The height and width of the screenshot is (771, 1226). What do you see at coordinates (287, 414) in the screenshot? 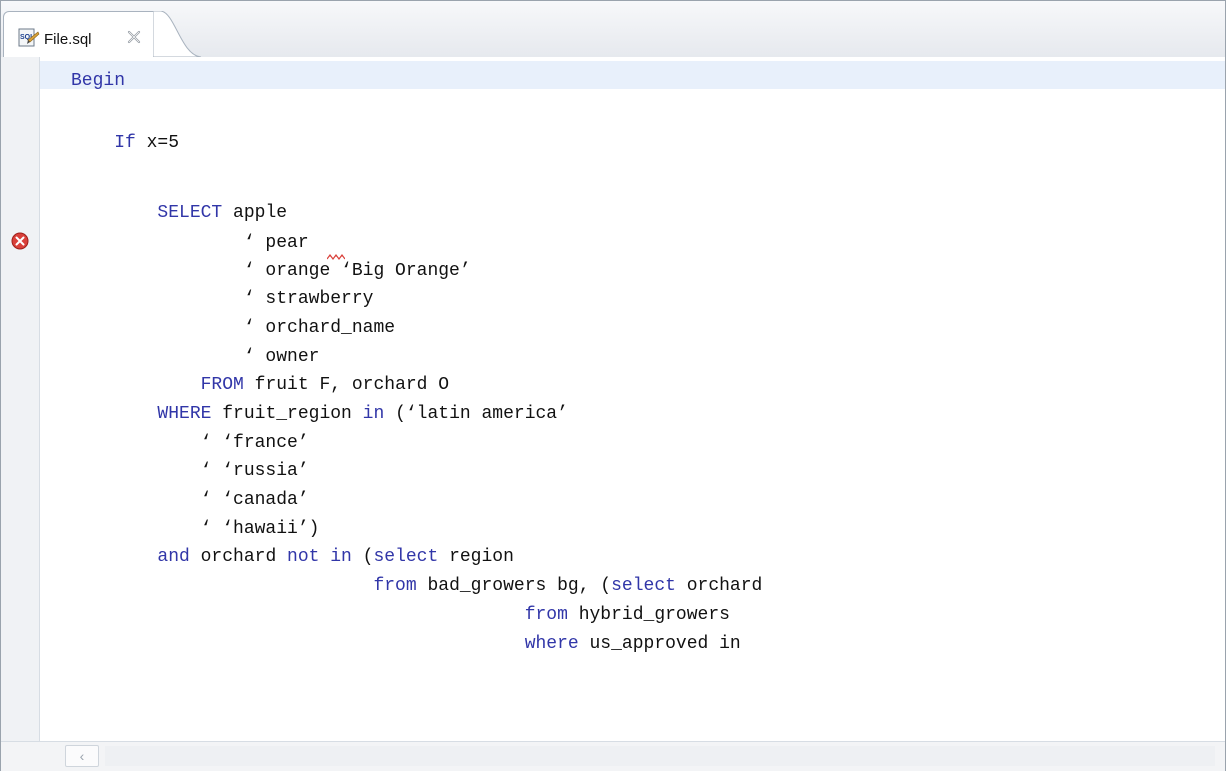
I see `code-token: fruit_region` at bounding box center [287, 414].